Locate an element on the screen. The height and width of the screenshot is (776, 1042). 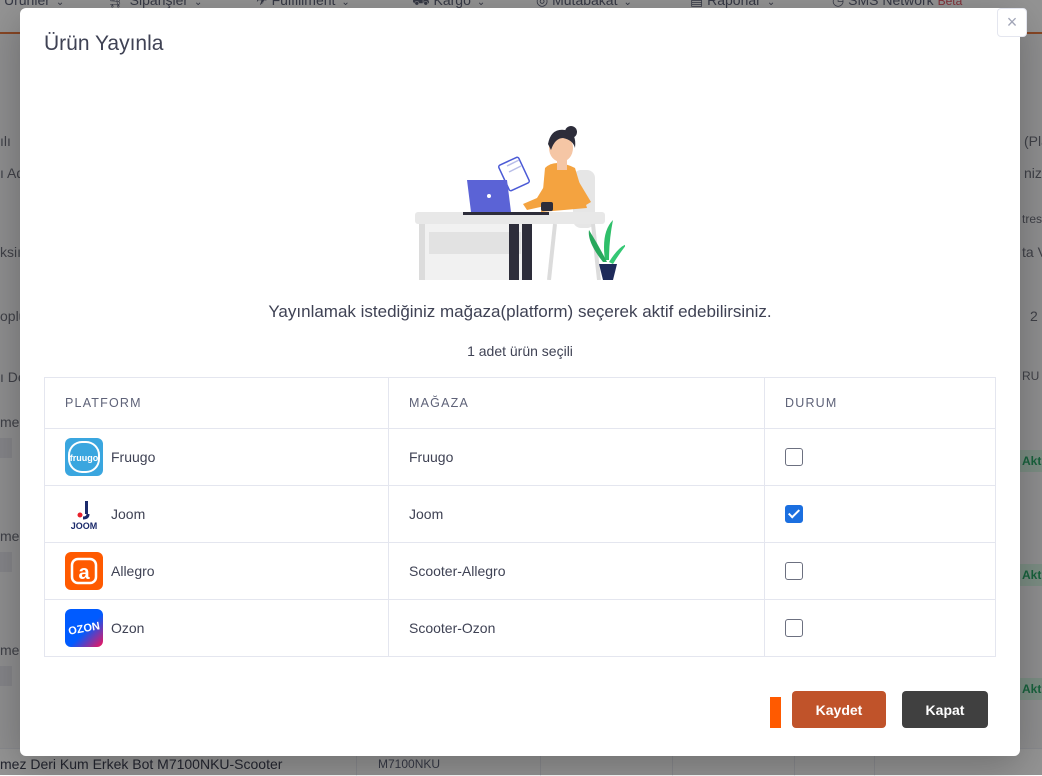
woman-at-desk-illustration is located at coordinates (520, 203).